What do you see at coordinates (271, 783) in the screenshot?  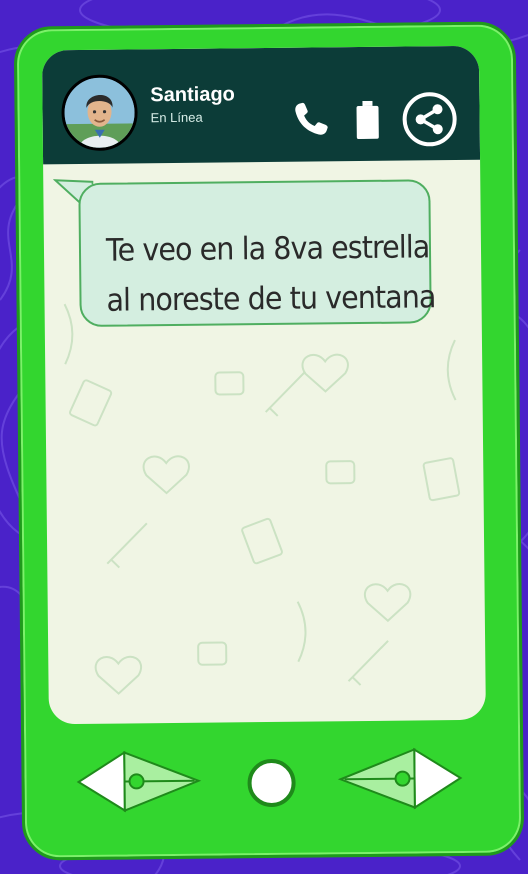 I see `home-button` at bounding box center [271, 783].